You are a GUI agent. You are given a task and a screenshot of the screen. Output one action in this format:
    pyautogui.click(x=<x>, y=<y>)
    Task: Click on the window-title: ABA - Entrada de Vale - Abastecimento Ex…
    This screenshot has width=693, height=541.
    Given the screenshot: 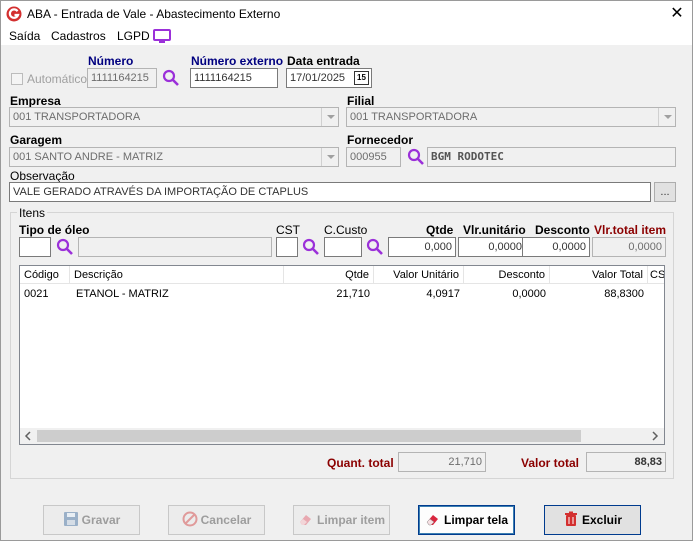 What is the action you would take?
    pyautogui.click(x=154, y=14)
    